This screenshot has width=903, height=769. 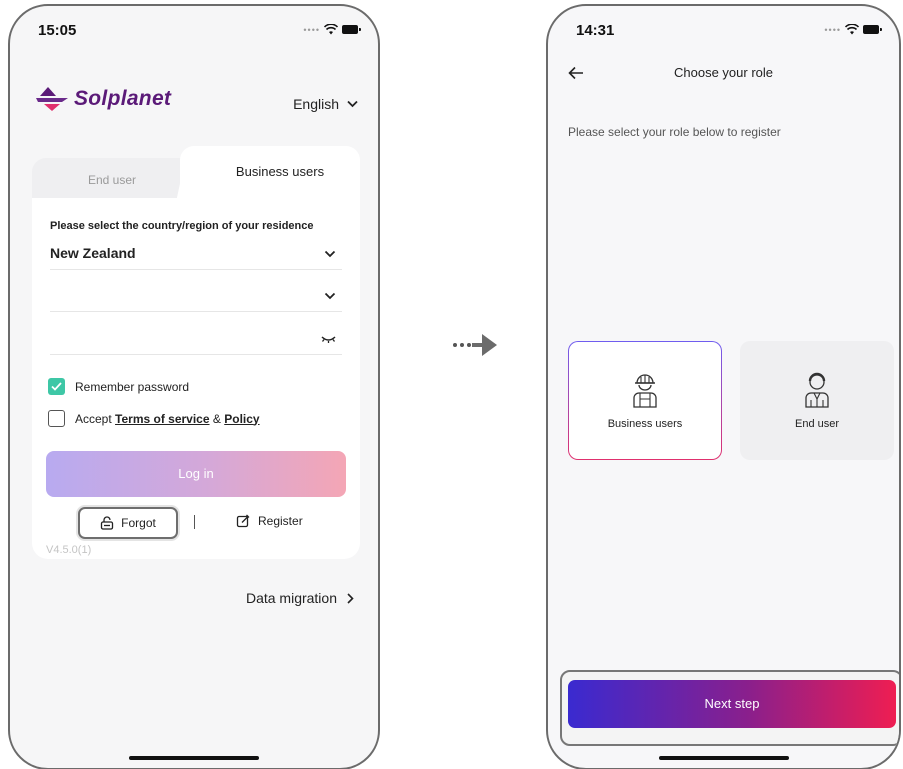 I want to click on chevron-right-icon, so click(x=350, y=598).